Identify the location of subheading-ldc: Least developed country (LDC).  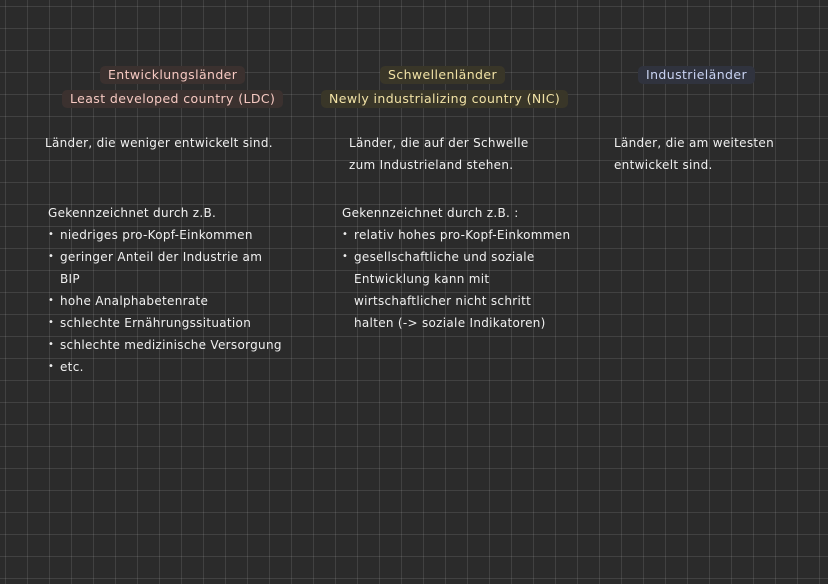
(173, 99).